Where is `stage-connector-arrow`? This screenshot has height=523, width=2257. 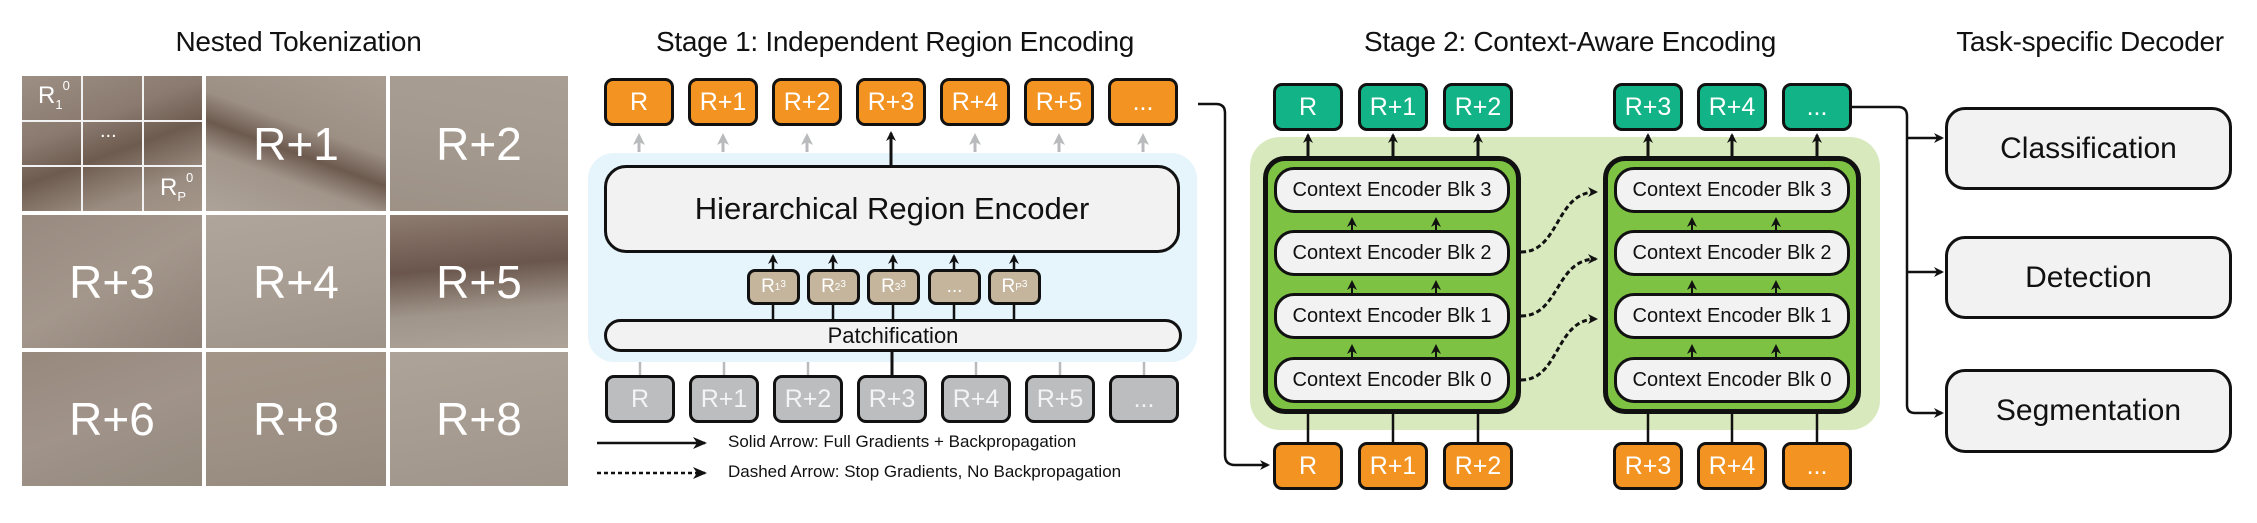 stage-connector-arrow is located at coordinates (1234, 286).